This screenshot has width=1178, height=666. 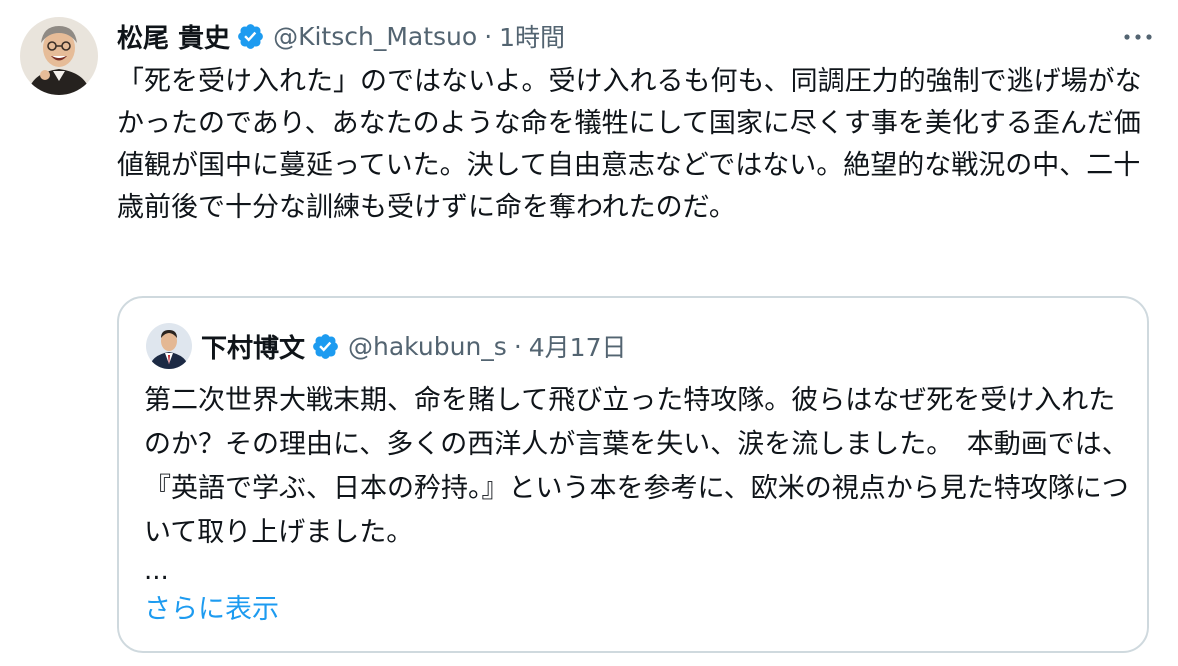 I want to click on quoted-author-avatar, so click(x=169, y=346).